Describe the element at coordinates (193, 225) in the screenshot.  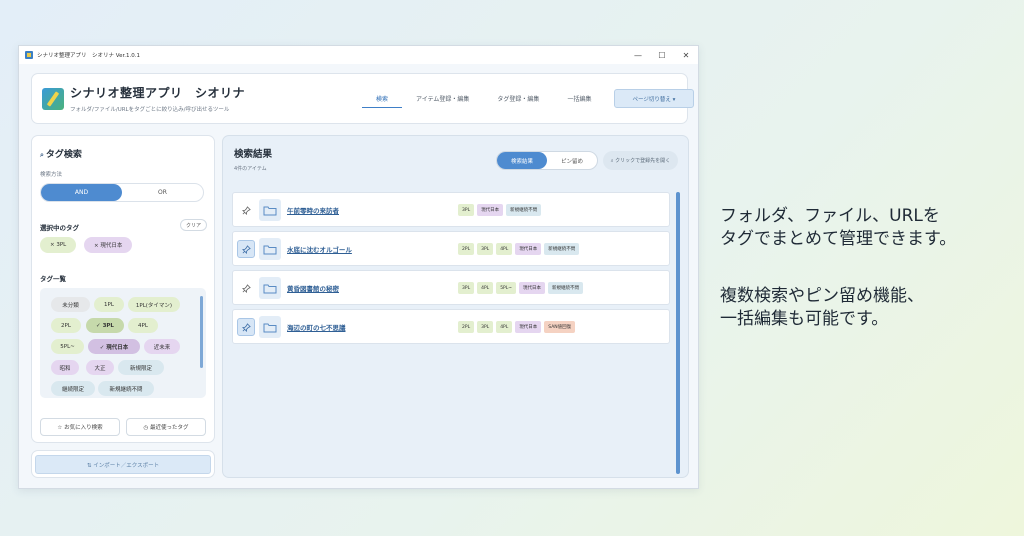
I see `clear-button: クリア` at that location.